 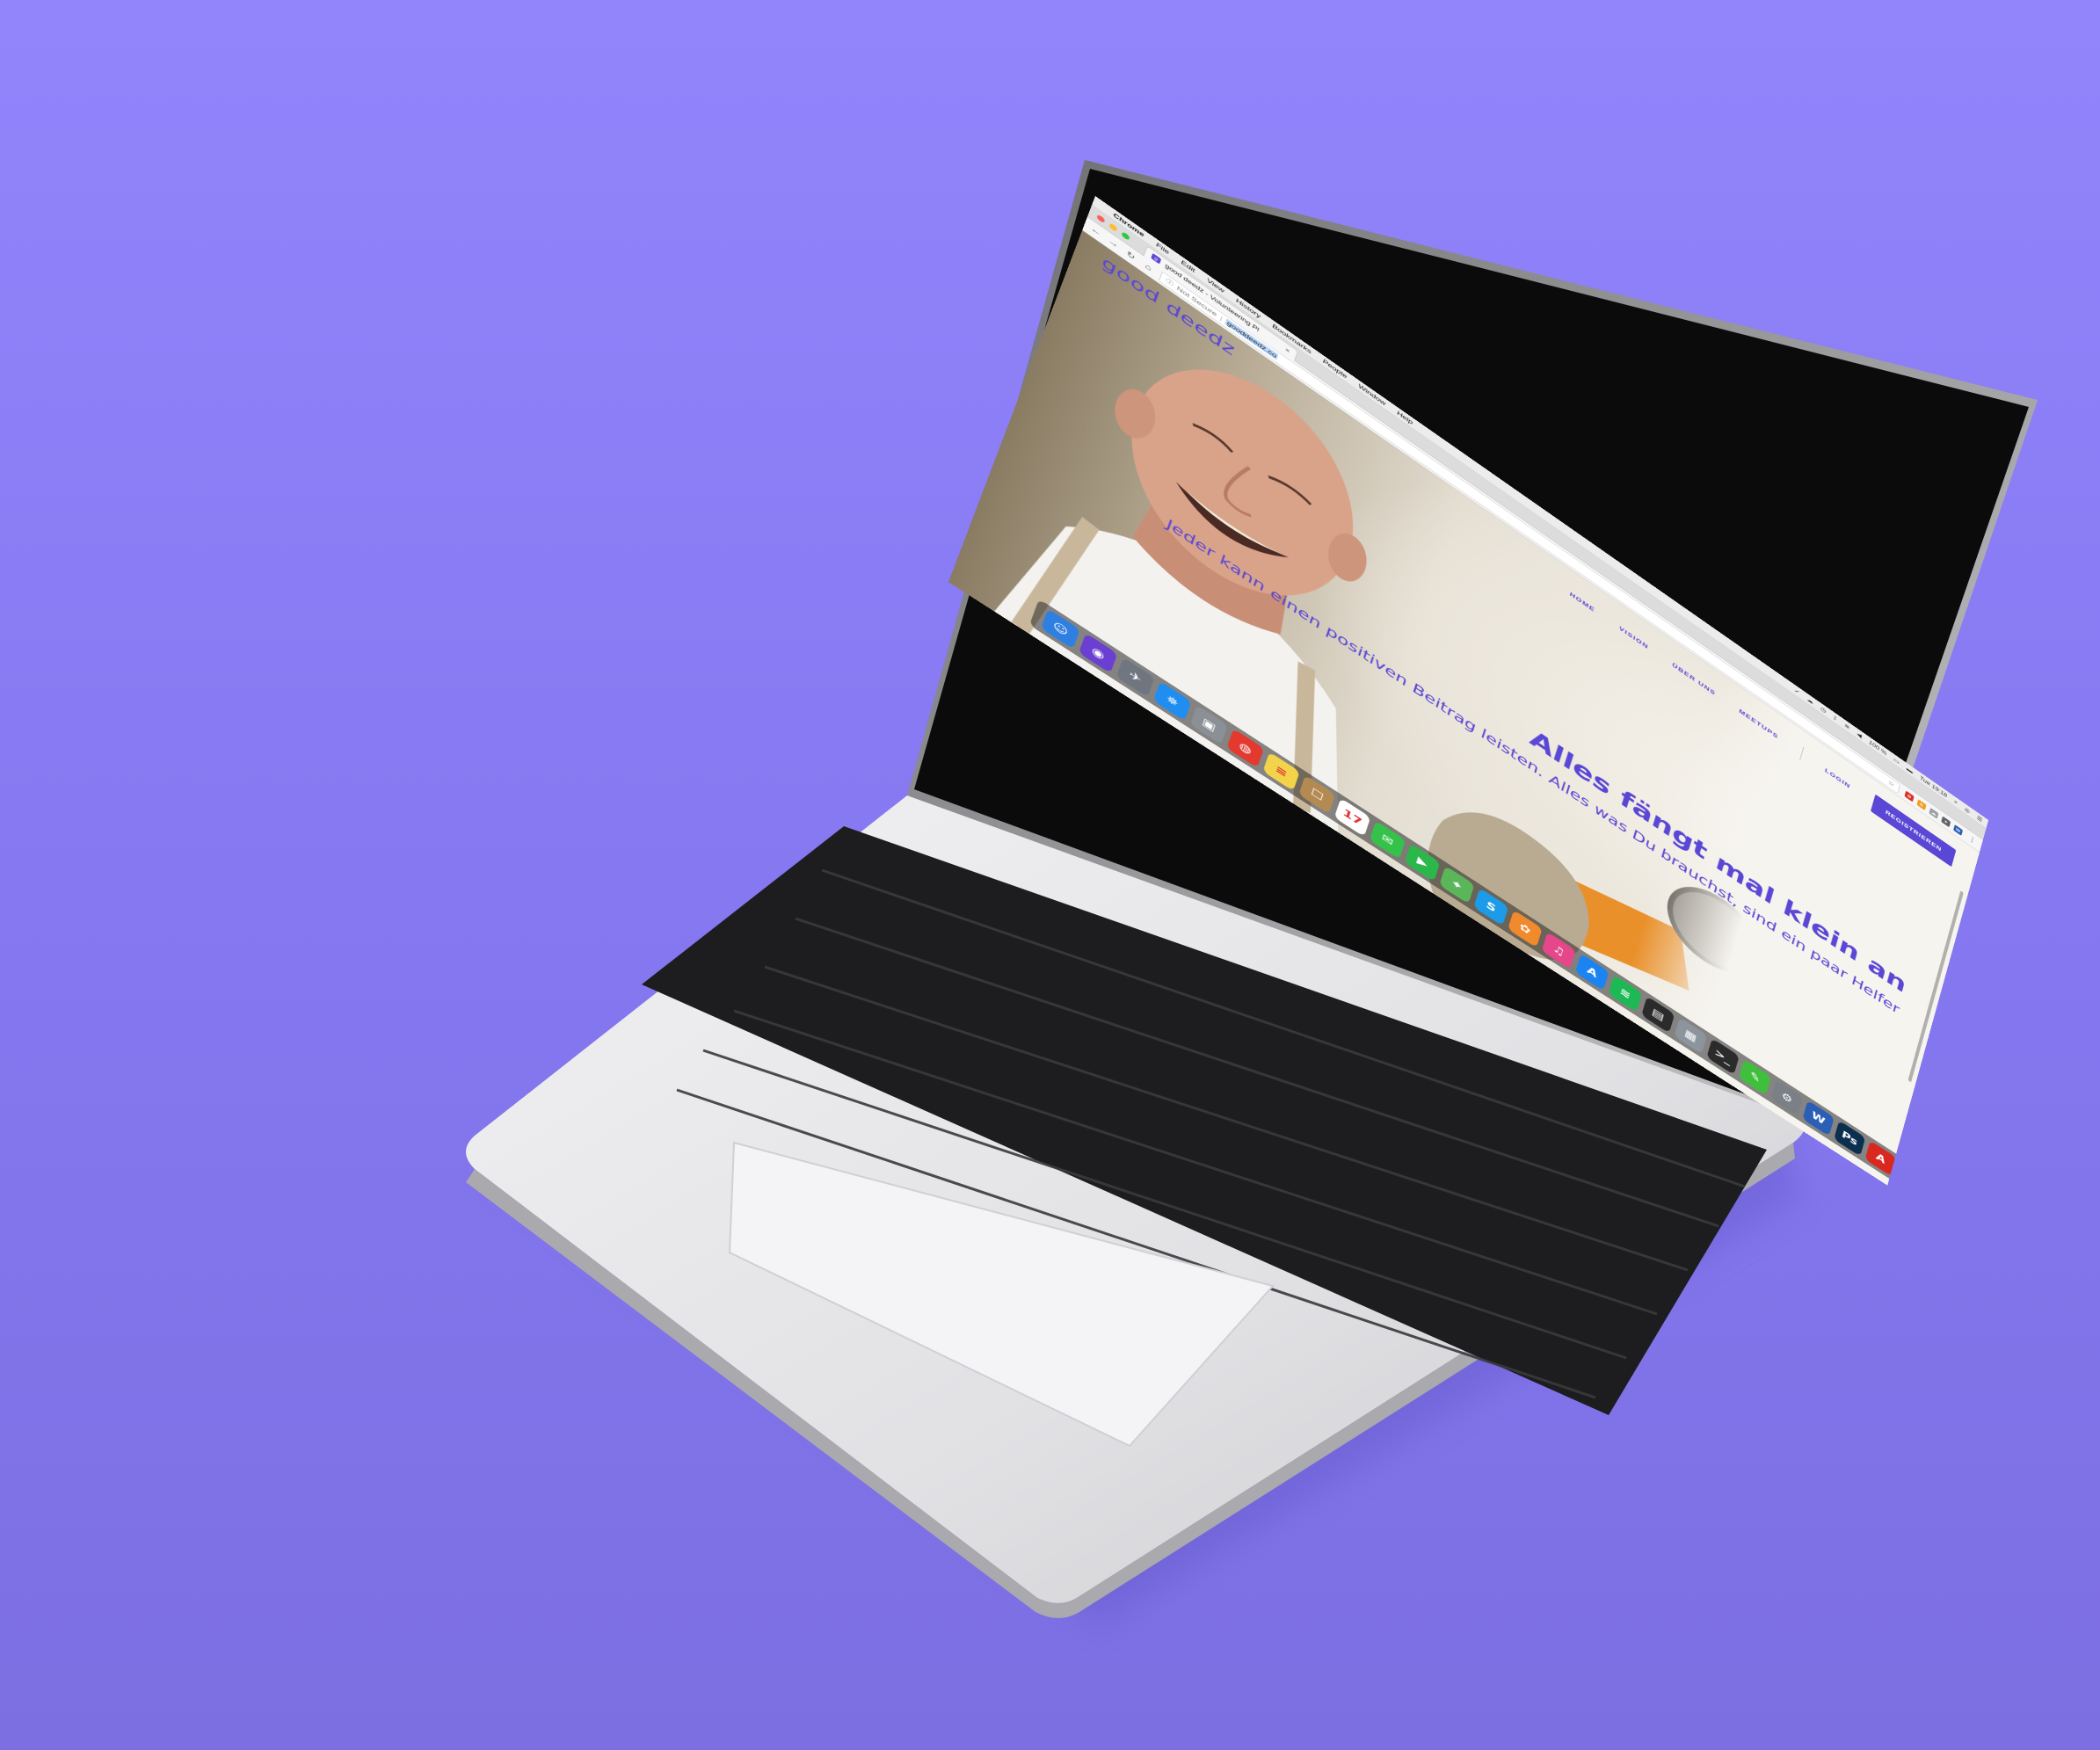 What do you see at coordinates (1921, 804) in the screenshot?
I see `honey-extension-icon: h` at bounding box center [1921, 804].